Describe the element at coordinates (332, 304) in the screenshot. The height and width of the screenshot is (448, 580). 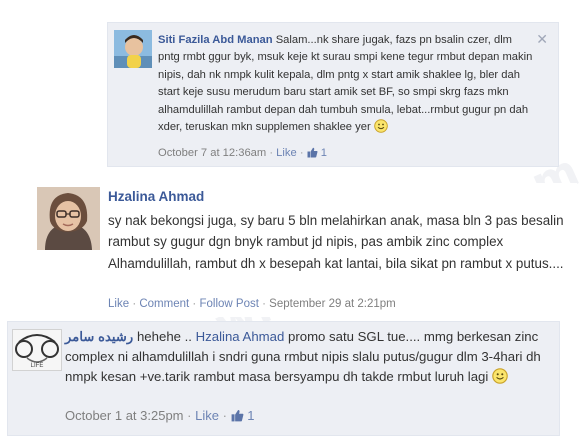
I see `timestamp: September 29 at 2:21pm` at that location.